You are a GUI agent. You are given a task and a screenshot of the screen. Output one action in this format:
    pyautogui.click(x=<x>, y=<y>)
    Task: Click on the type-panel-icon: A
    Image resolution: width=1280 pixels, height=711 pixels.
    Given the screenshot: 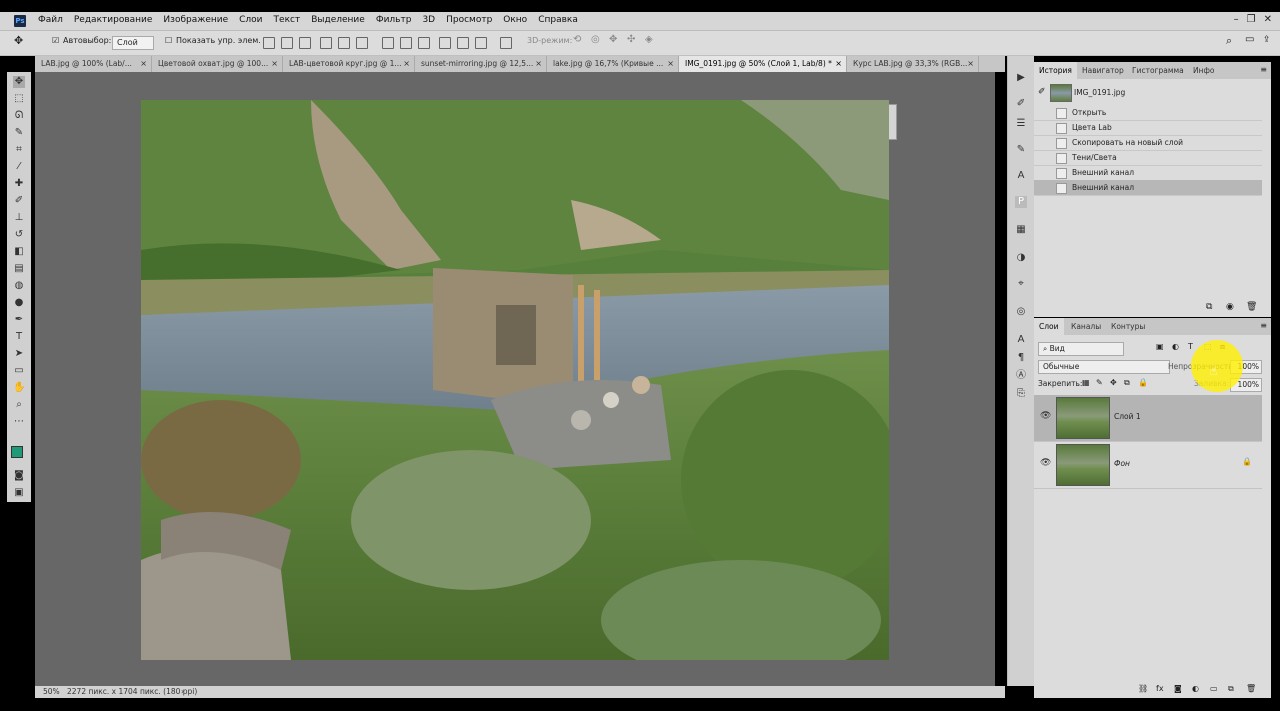 What is the action you would take?
    pyautogui.click(x=1021, y=340)
    